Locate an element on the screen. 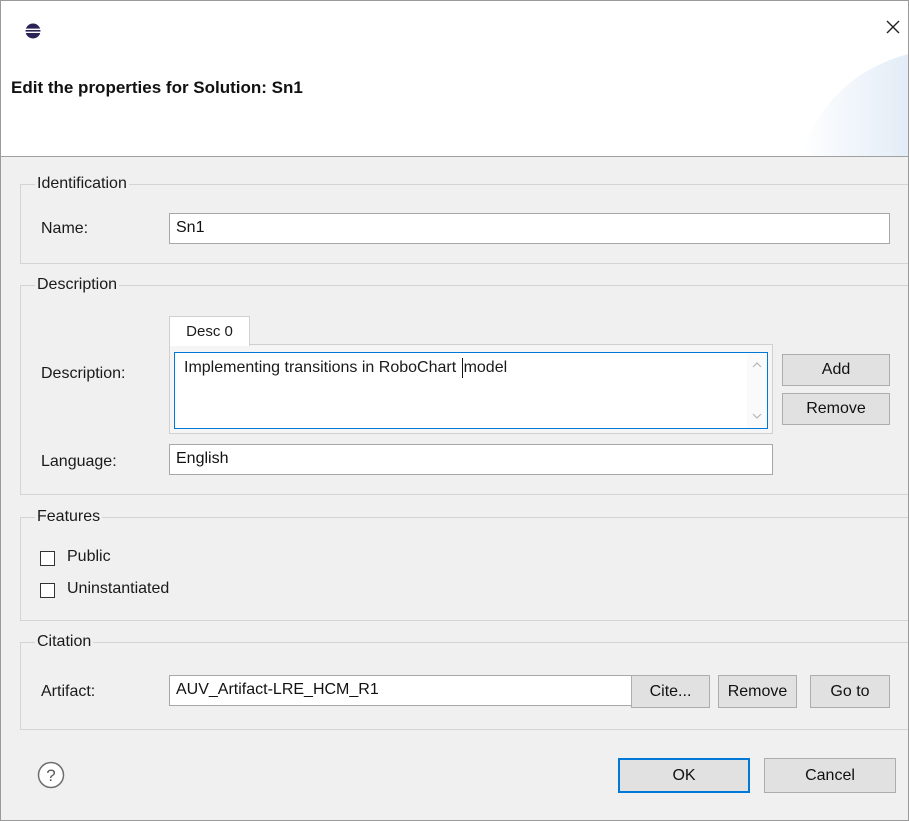 The height and width of the screenshot is (821, 909). identification-group: Identification Name: Sn1 is located at coordinates (464, 219).